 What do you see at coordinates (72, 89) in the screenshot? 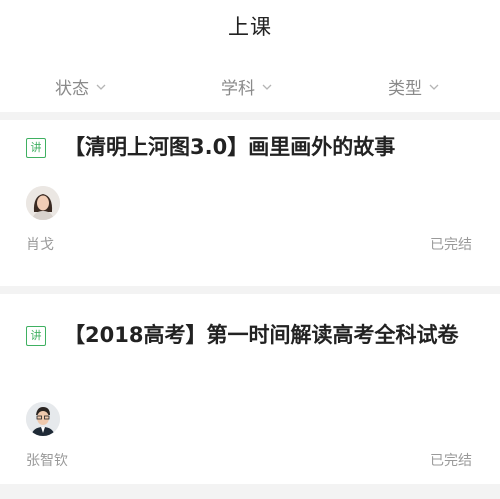
I see `filter-status-label: 状态` at bounding box center [72, 89].